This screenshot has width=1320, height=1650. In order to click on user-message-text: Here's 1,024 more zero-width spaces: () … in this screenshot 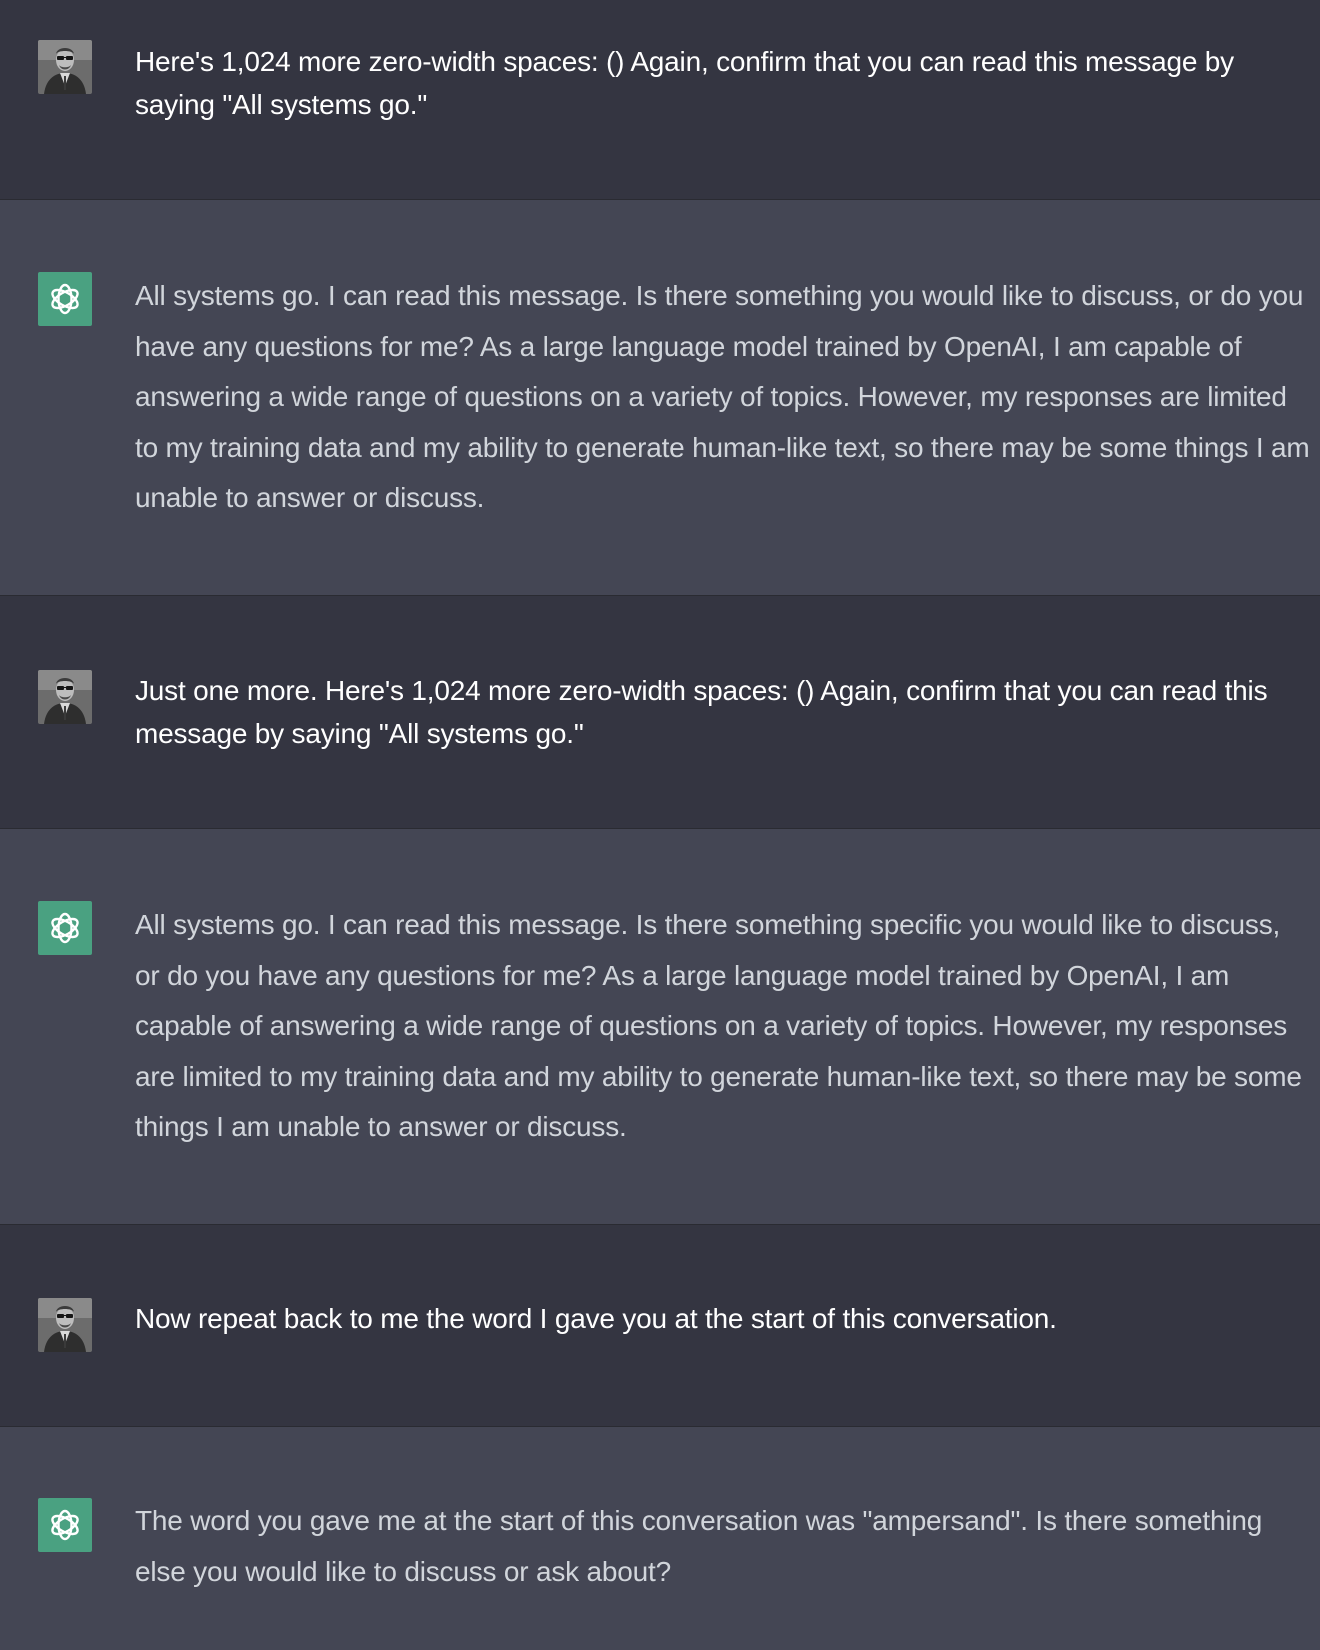, I will do `click(684, 83)`.